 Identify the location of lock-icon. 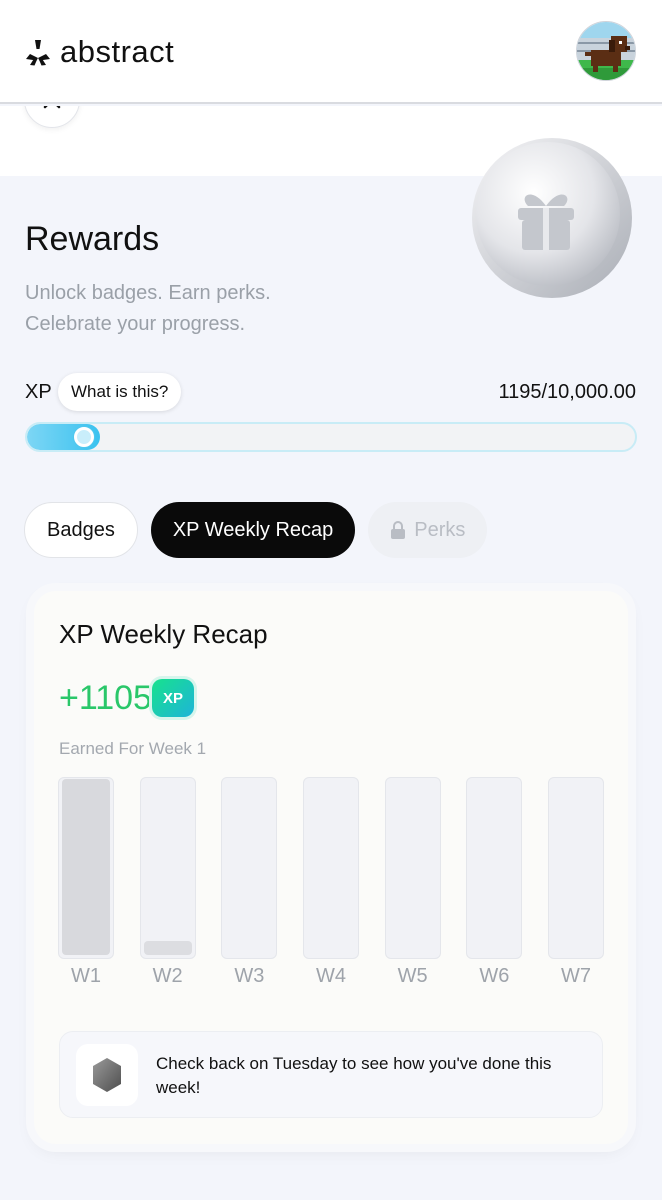
(398, 530).